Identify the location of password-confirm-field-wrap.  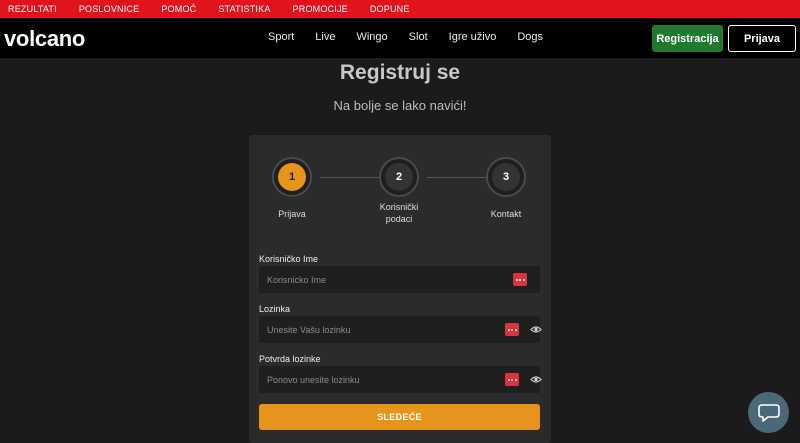
(400, 379).